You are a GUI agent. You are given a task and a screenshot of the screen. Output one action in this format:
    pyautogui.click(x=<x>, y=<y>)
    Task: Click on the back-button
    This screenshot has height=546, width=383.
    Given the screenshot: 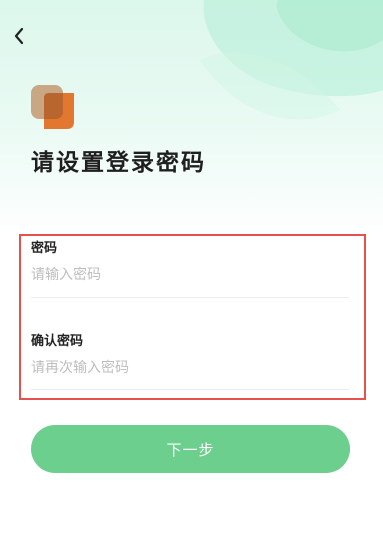 What is the action you would take?
    pyautogui.click(x=19, y=36)
    